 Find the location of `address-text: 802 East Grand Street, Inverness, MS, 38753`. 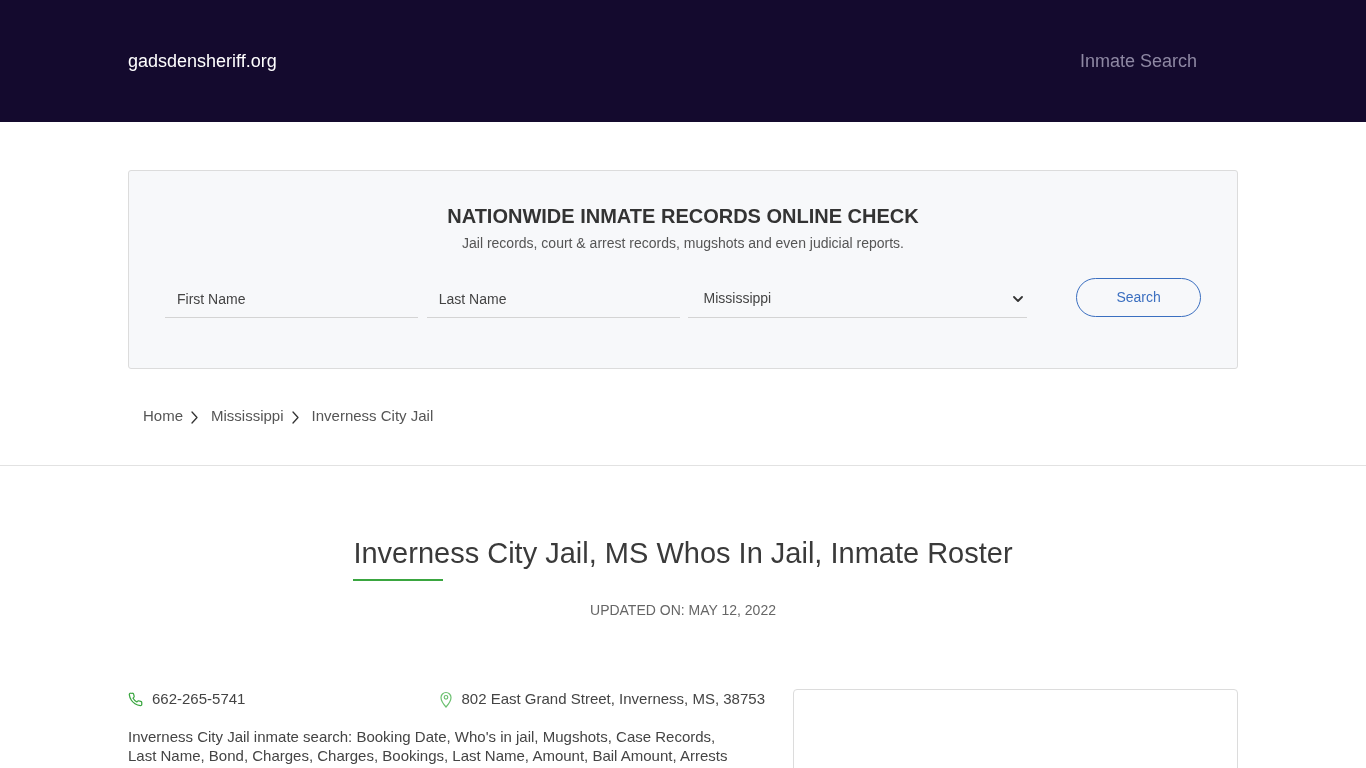

address-text: 802 East Grand Street, Inverness, MS, 38753 is located at coordinates (613, 698).